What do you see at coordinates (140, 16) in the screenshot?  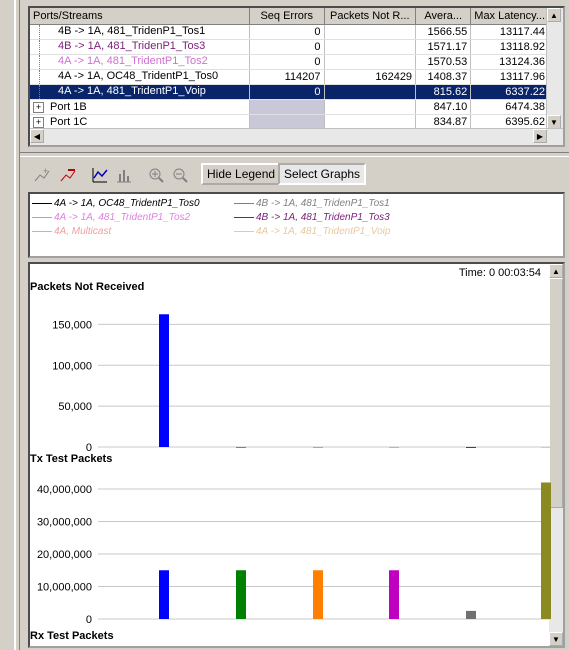 I see `column-header-0: Ports/Streams` at bounding box center [140, 16].